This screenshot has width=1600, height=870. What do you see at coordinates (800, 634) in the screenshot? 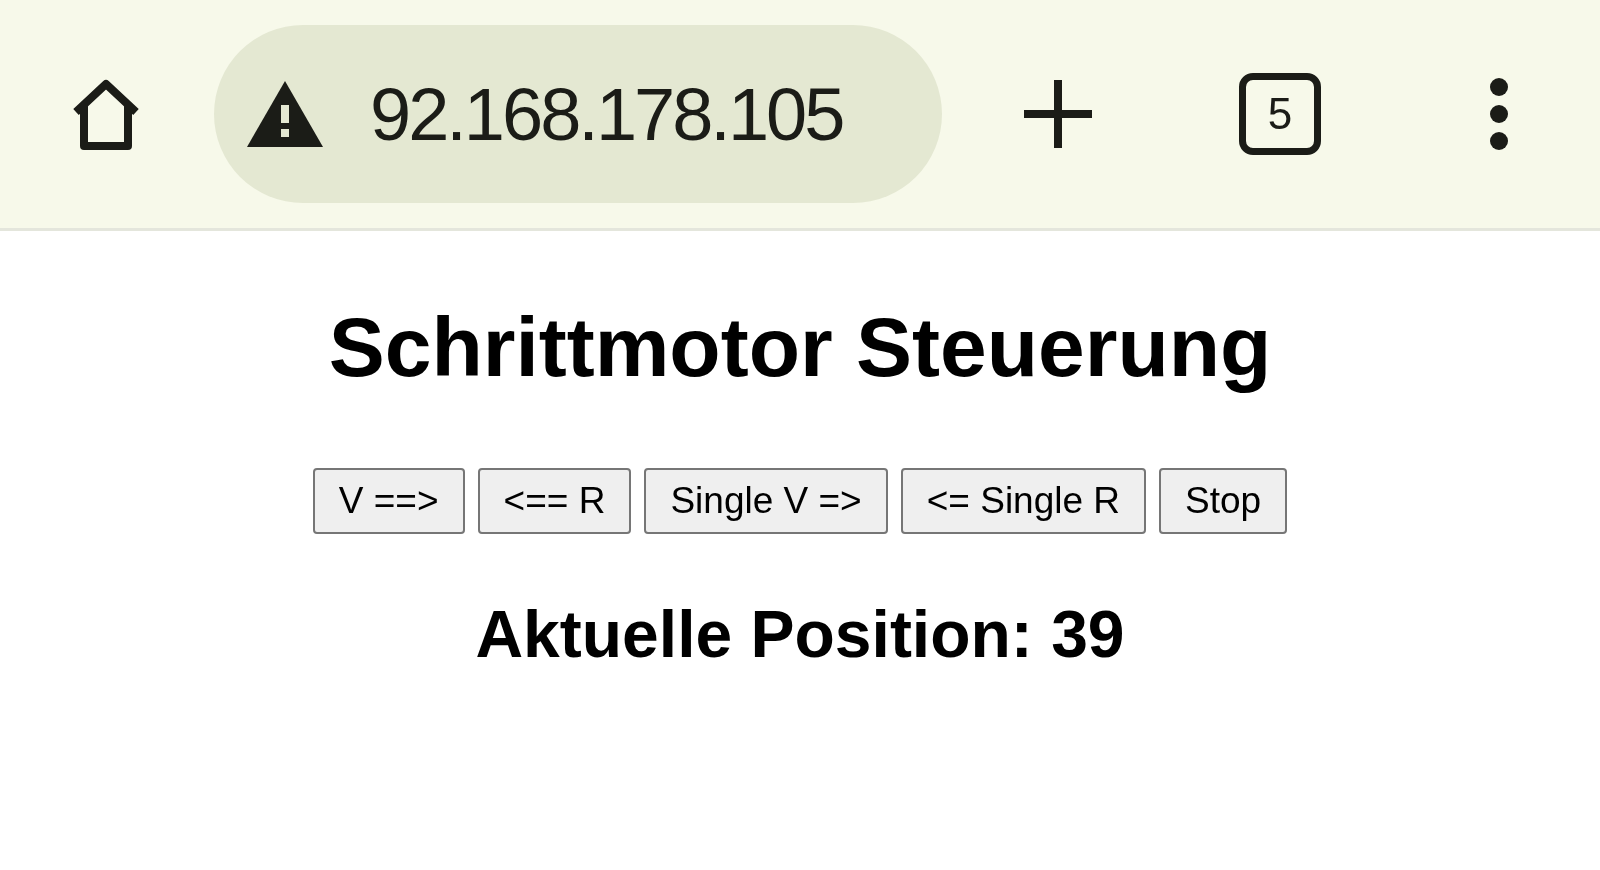
I see `position-heading: Aktuelle Position: 39` at bounding box center [800, 634].